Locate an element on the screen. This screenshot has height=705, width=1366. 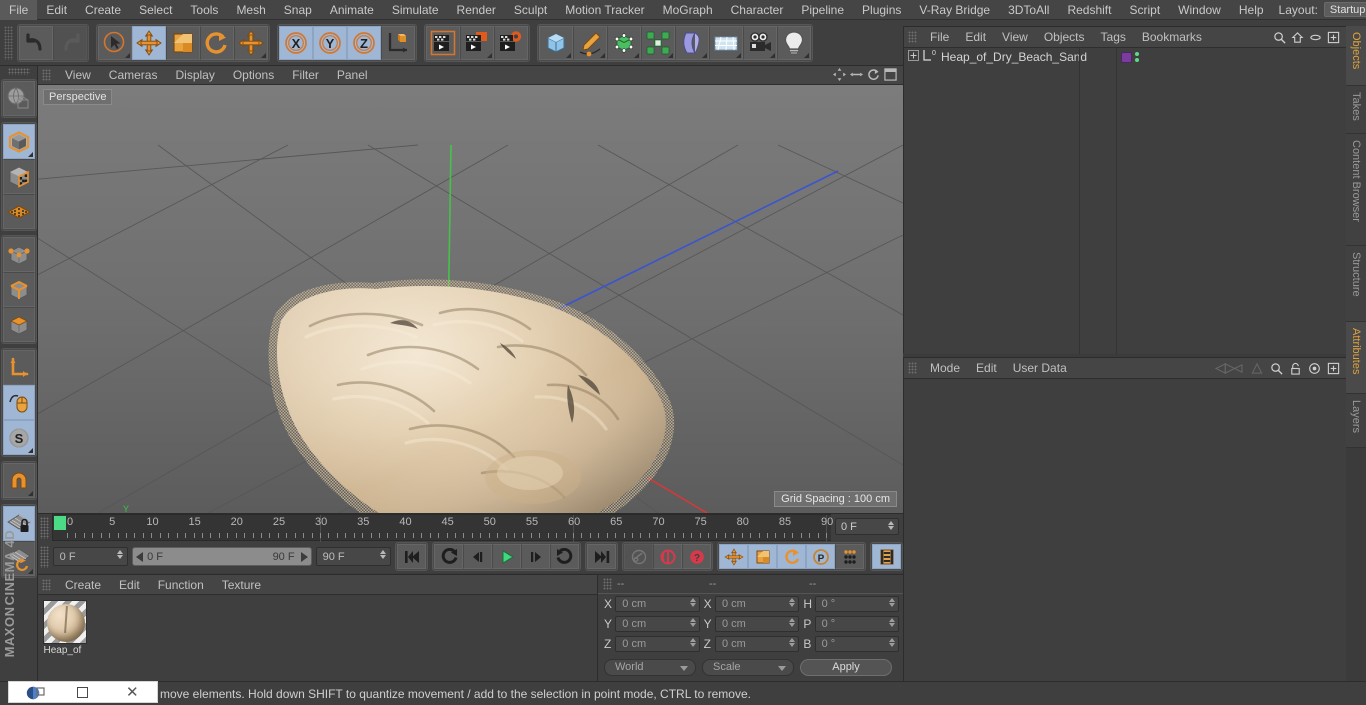
axis-x-icon: X is located at coordinates (296, 42).